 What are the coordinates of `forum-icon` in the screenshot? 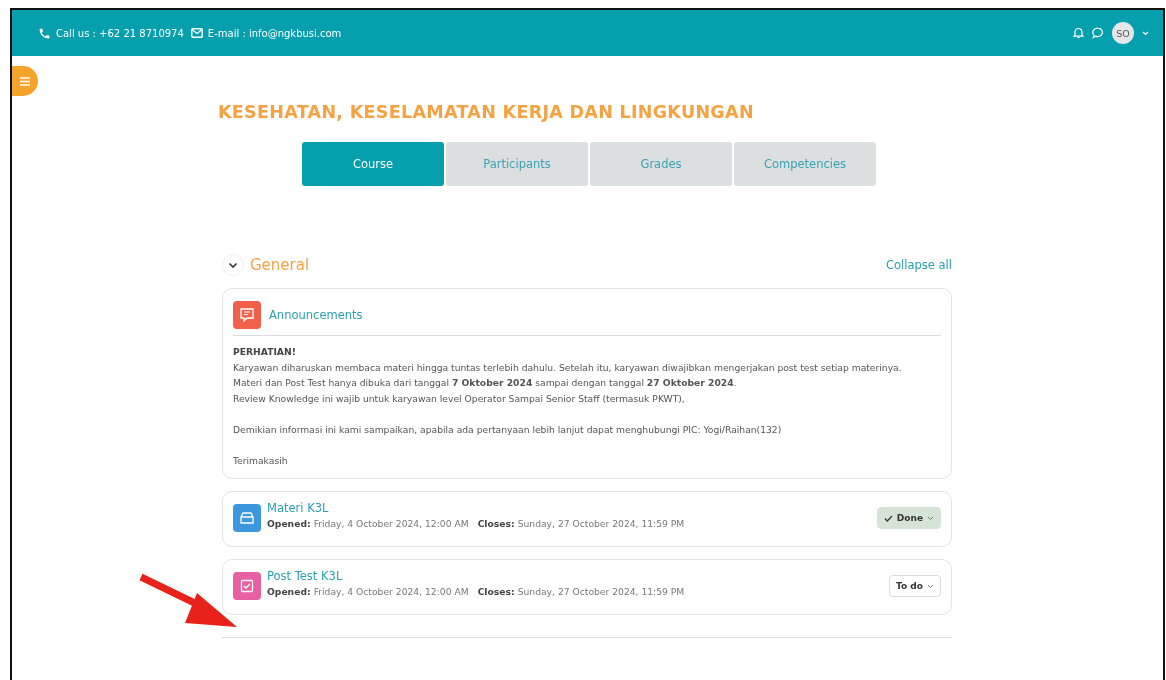 It's located at (247, 315).